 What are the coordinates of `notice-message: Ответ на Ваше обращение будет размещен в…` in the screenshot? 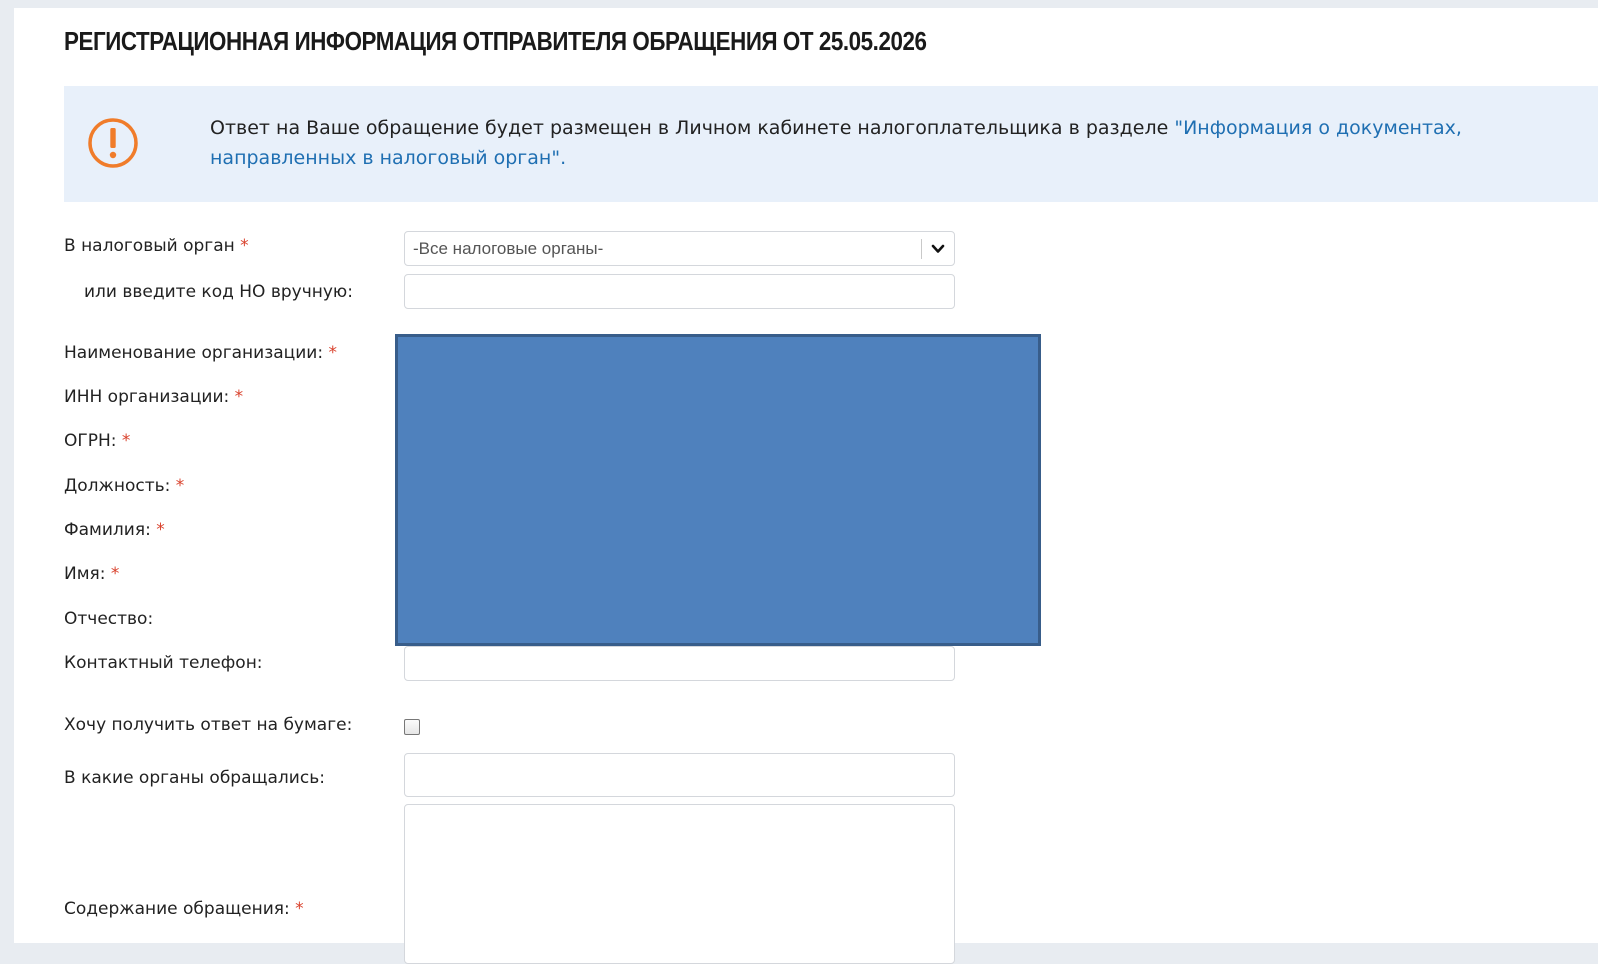 It's located at (692, 128).